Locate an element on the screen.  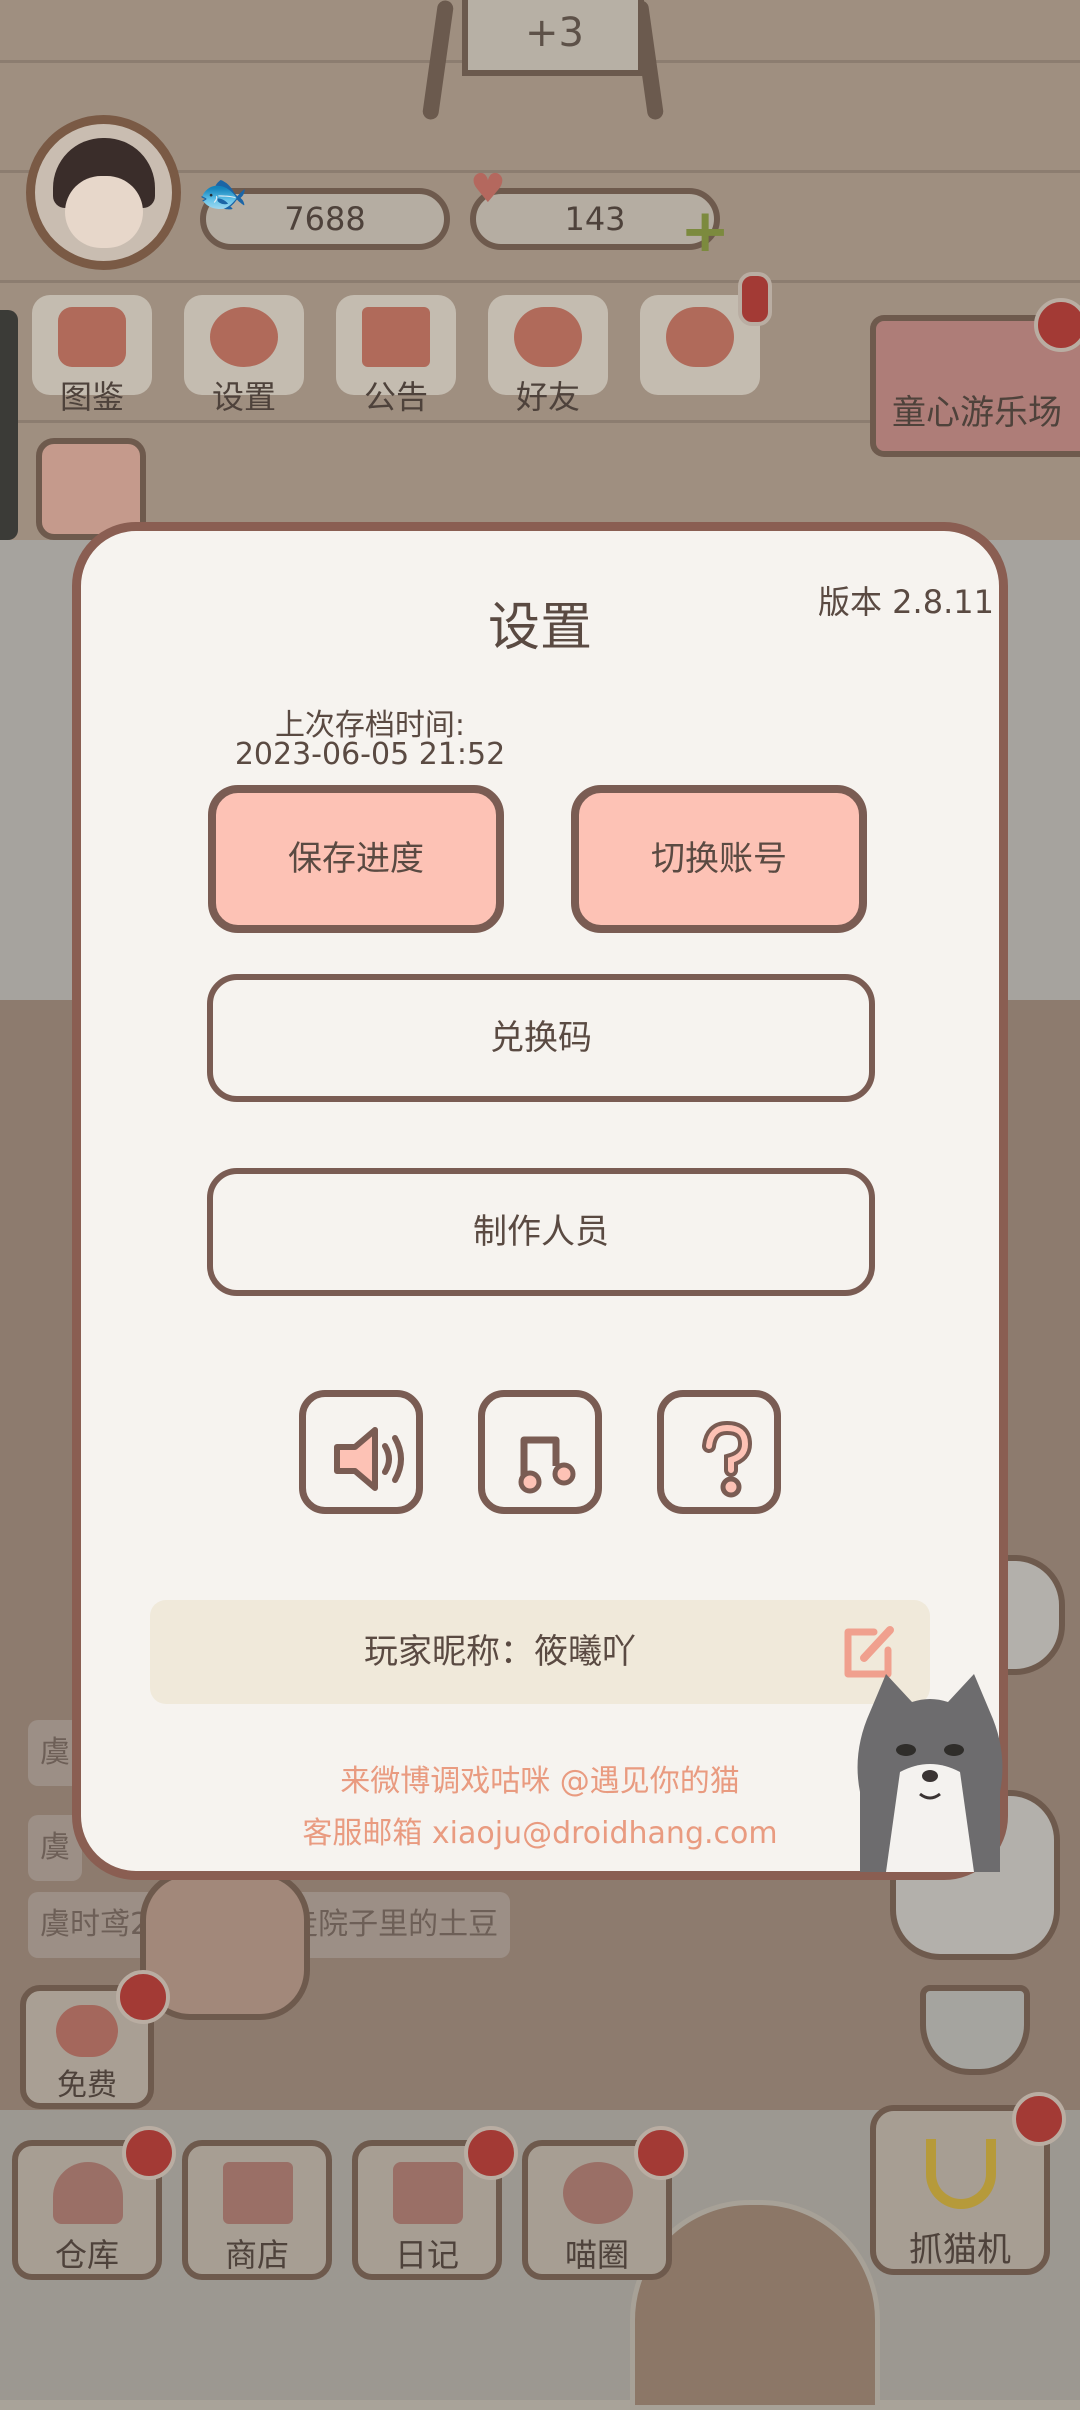
edit-nickname-icon is located at coordinates (870, 1650).